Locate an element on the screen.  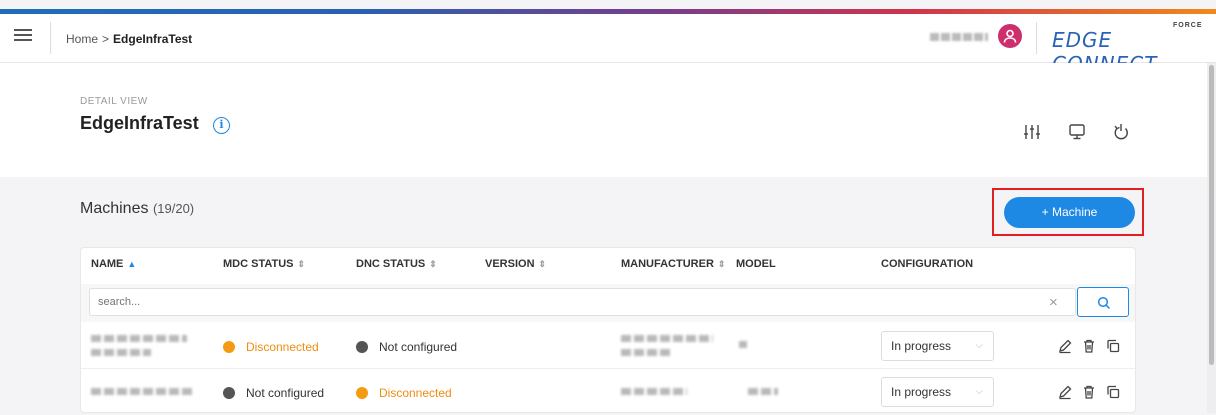
column-header-label: DNC STATUS is located at coordinates (391, 264).